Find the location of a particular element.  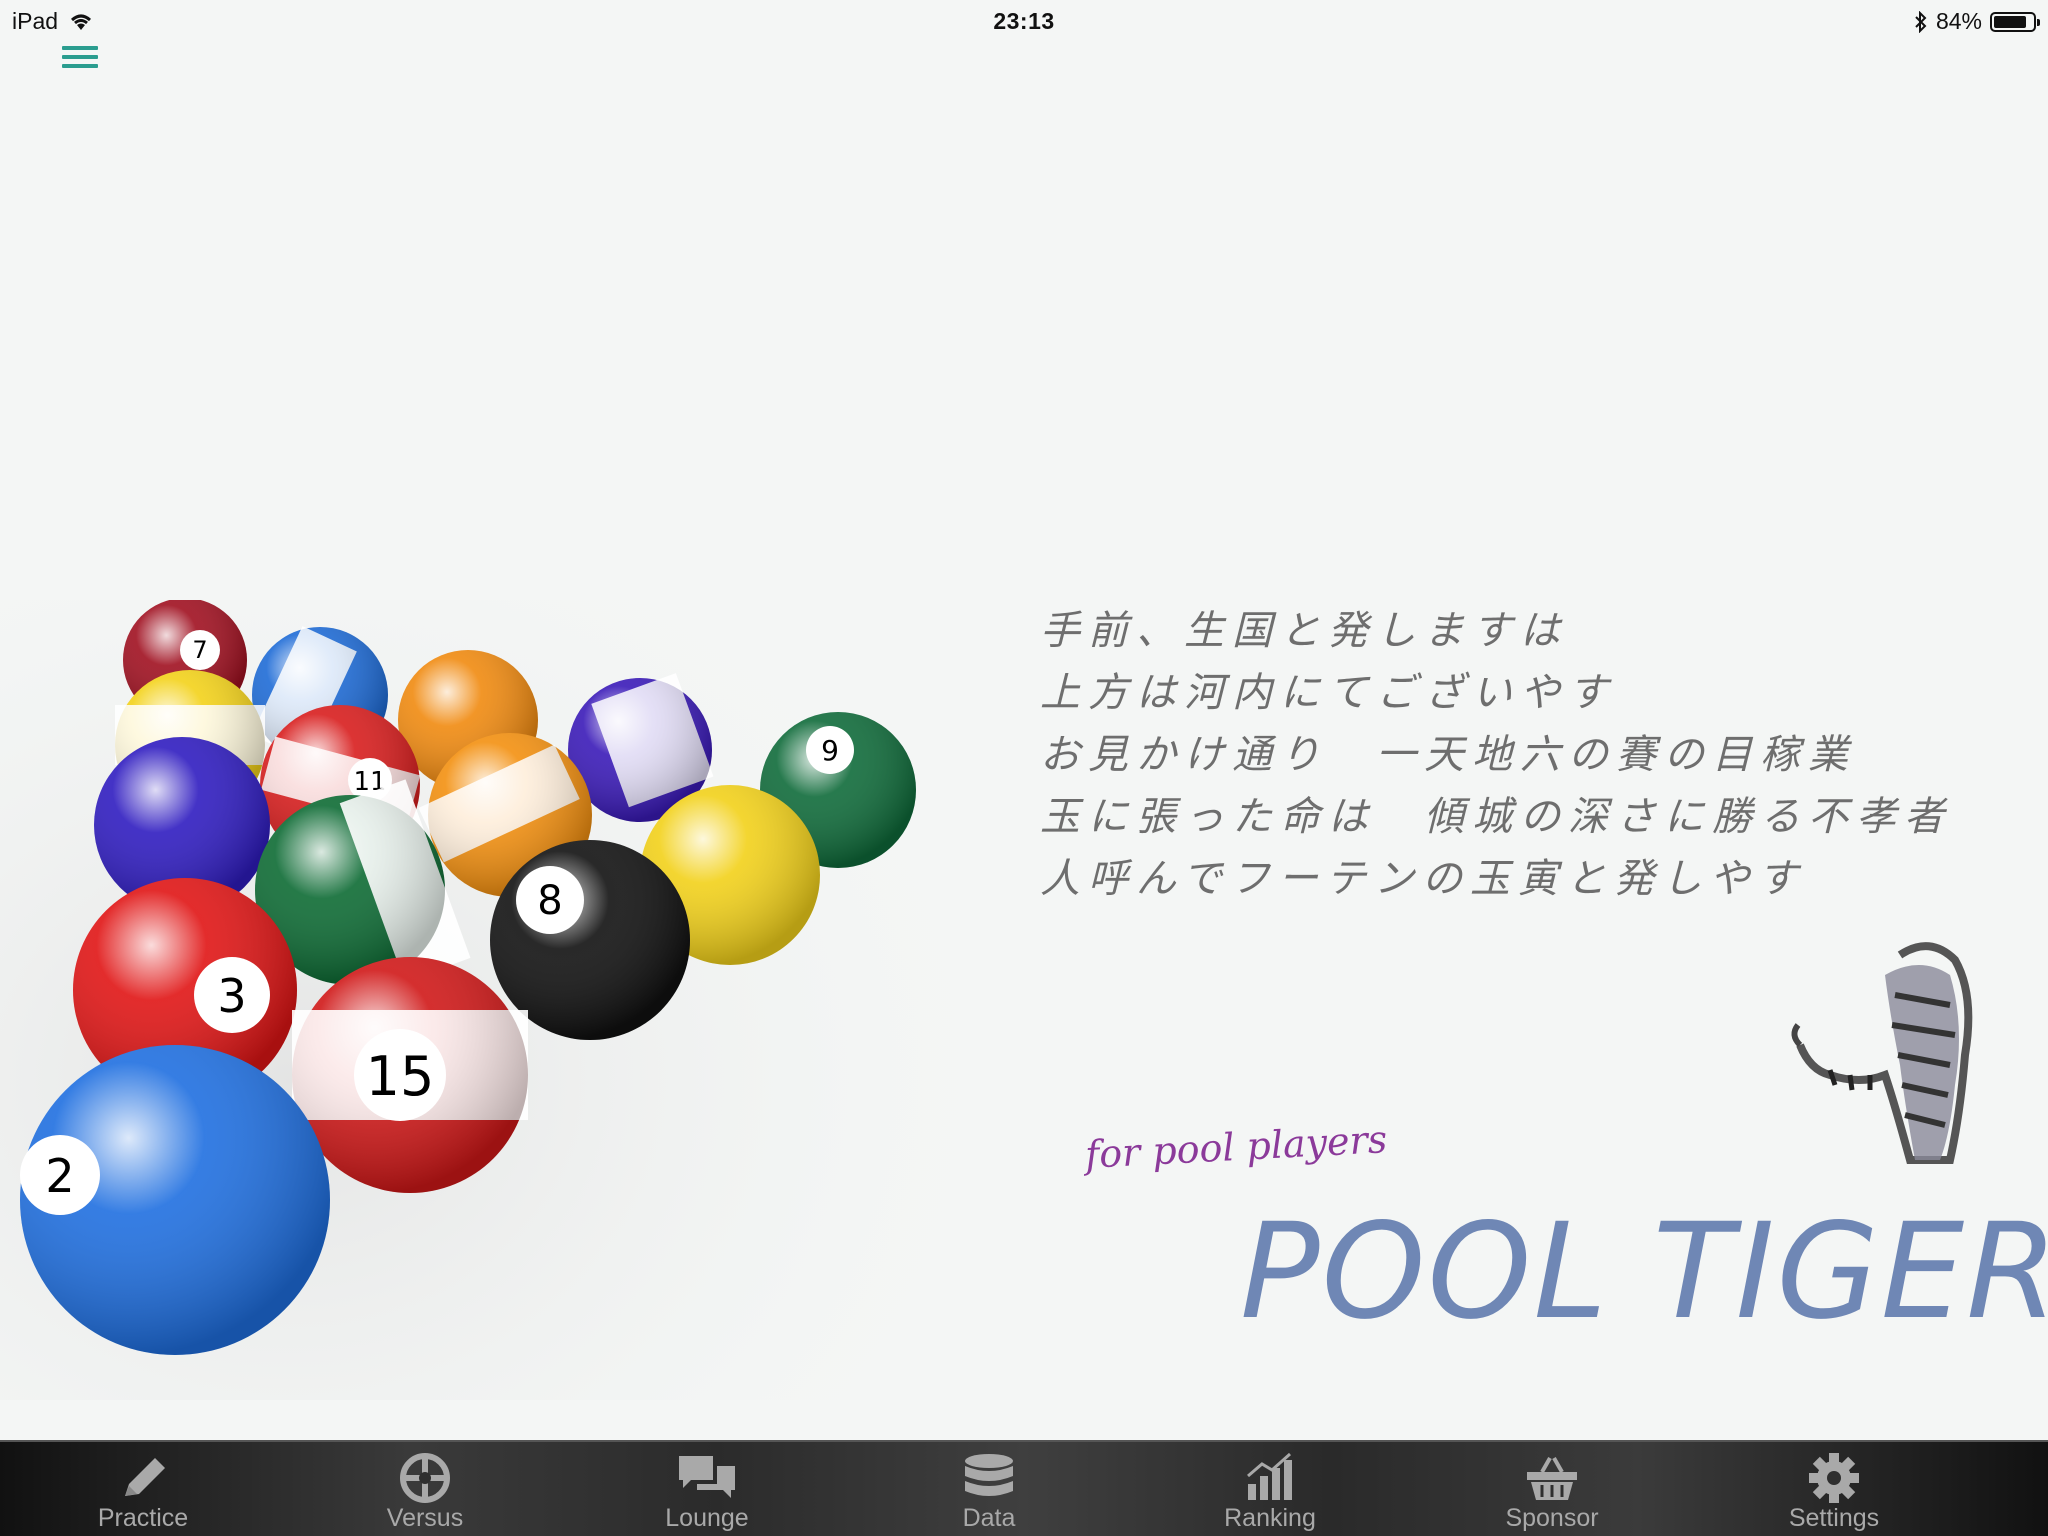

tab-ranking: Ranking is located at coordinates (1270, 1489).